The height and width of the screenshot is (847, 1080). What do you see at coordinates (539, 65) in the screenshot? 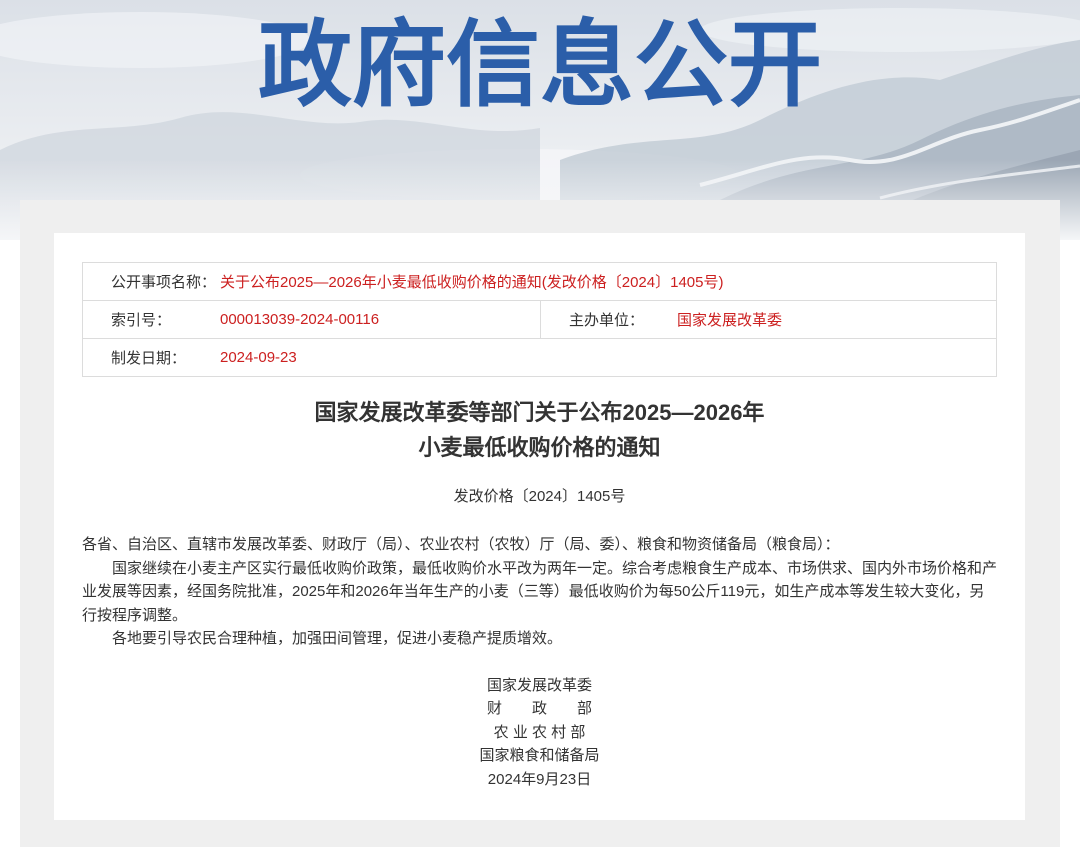
I see `banner-title: 政府信息公开` at bounding box center [539, 65].